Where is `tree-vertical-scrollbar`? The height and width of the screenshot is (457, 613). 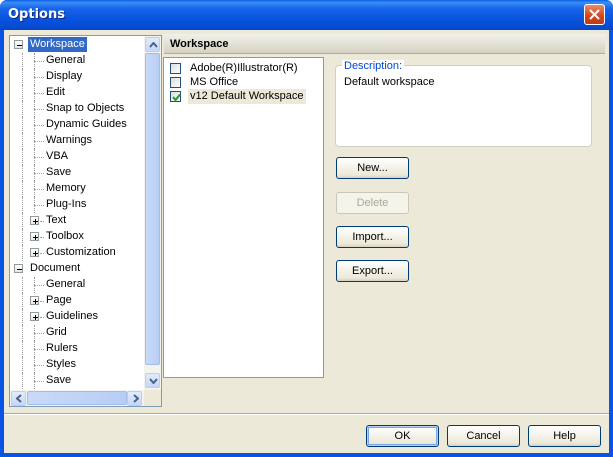
tree-vertical-scrollbar is located at coordinates (152, 213).